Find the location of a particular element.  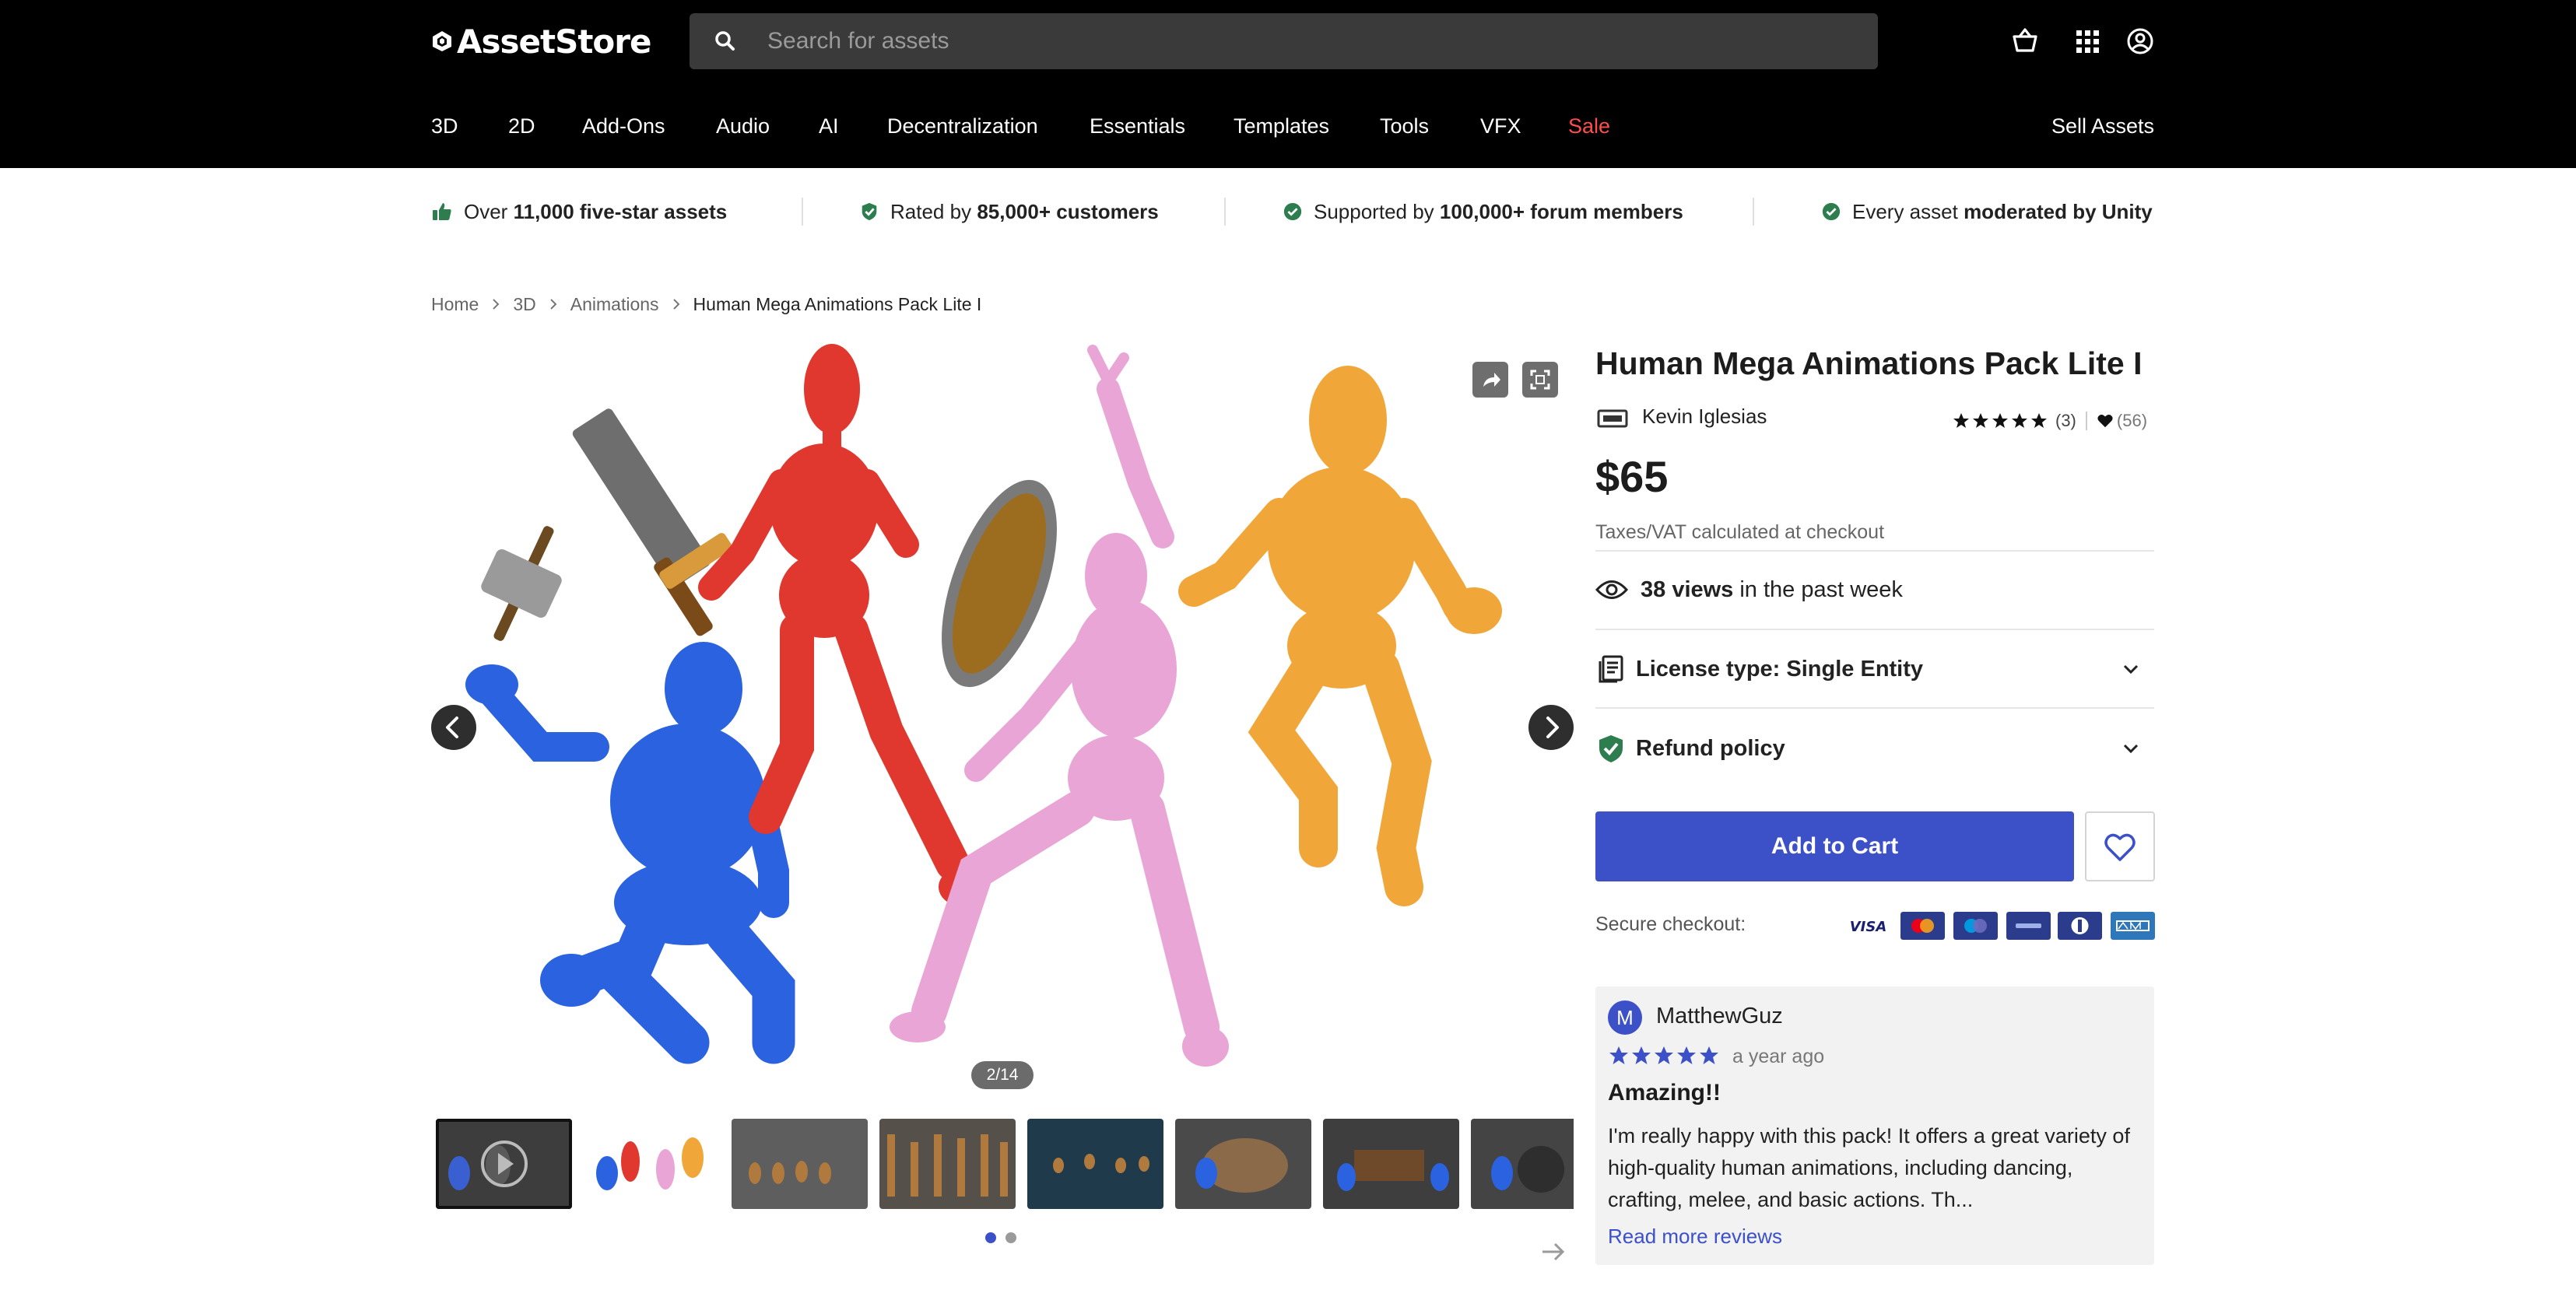

orange-mannequin is located at coordinates (1340, 636).